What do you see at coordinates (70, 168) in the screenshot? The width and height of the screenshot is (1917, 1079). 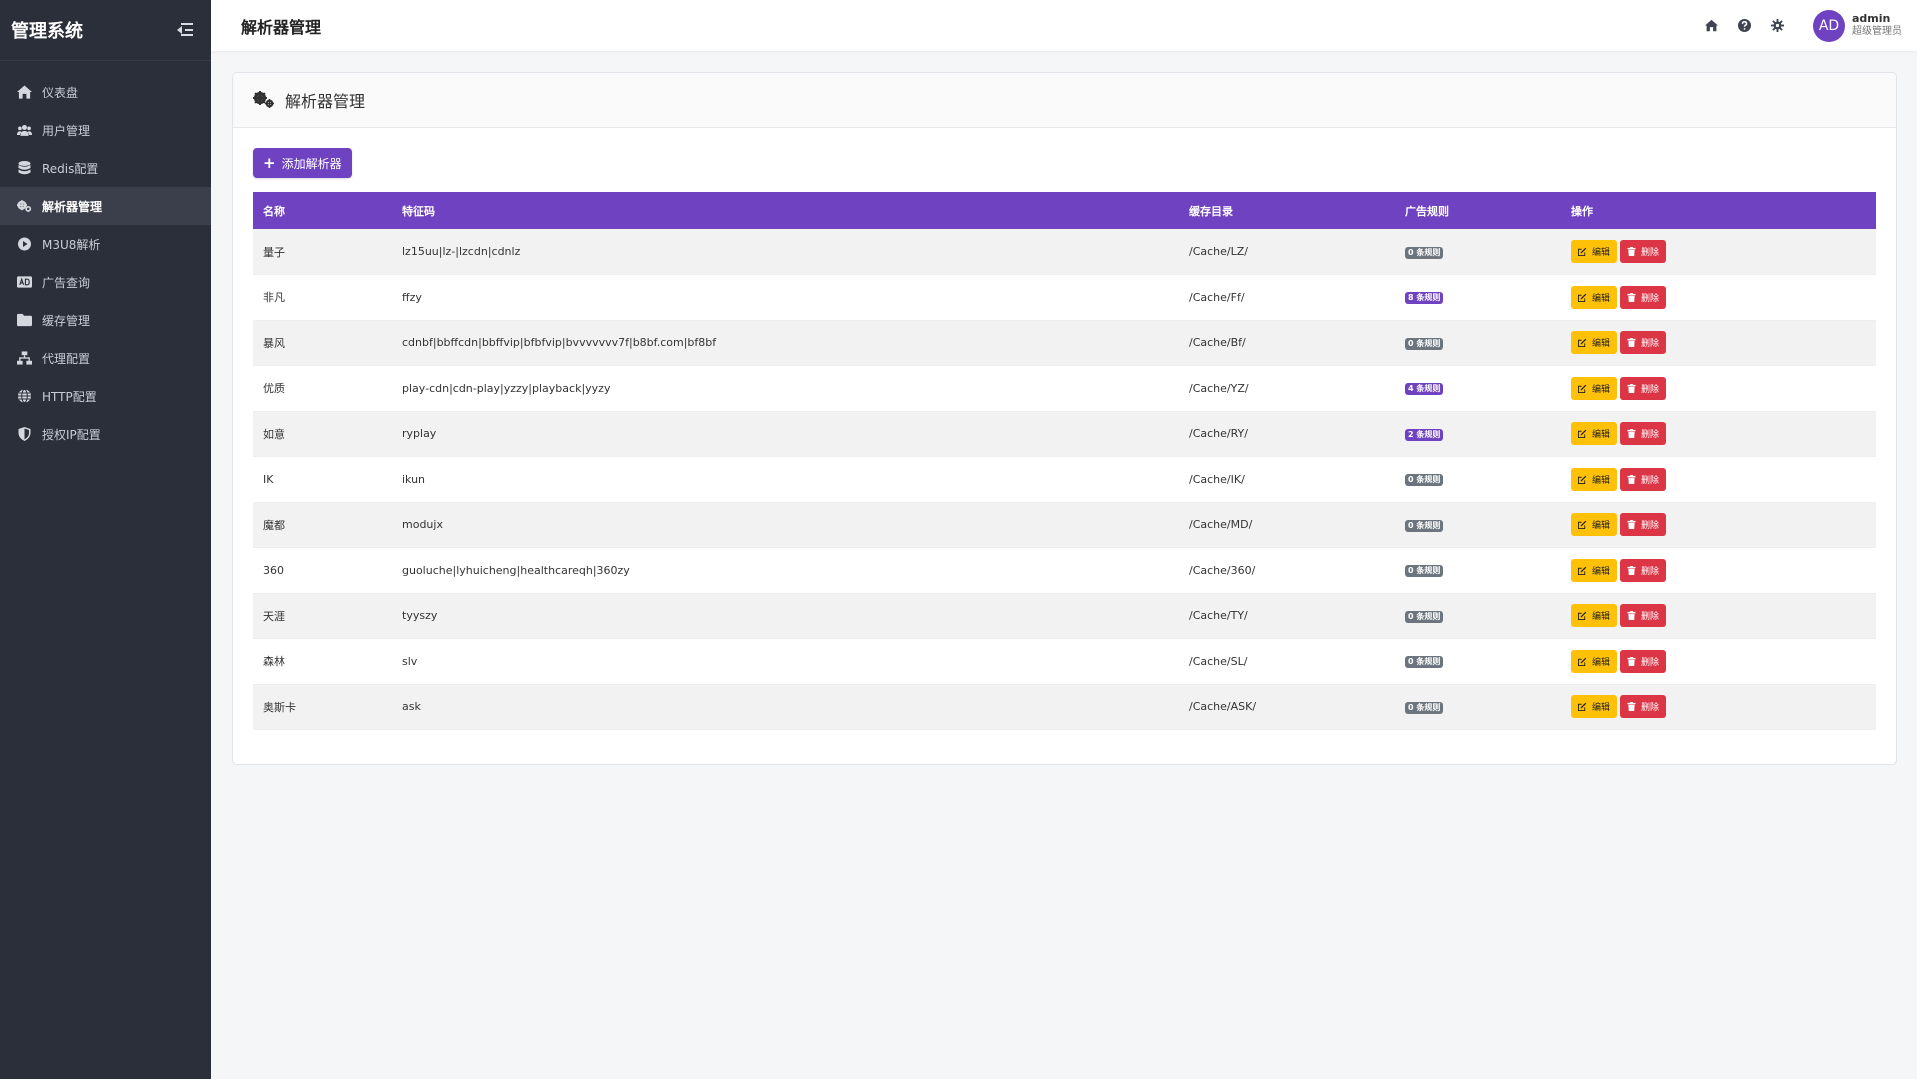 I see `sidebar-item-label: Redis配置` at bounding box center [70, 168].